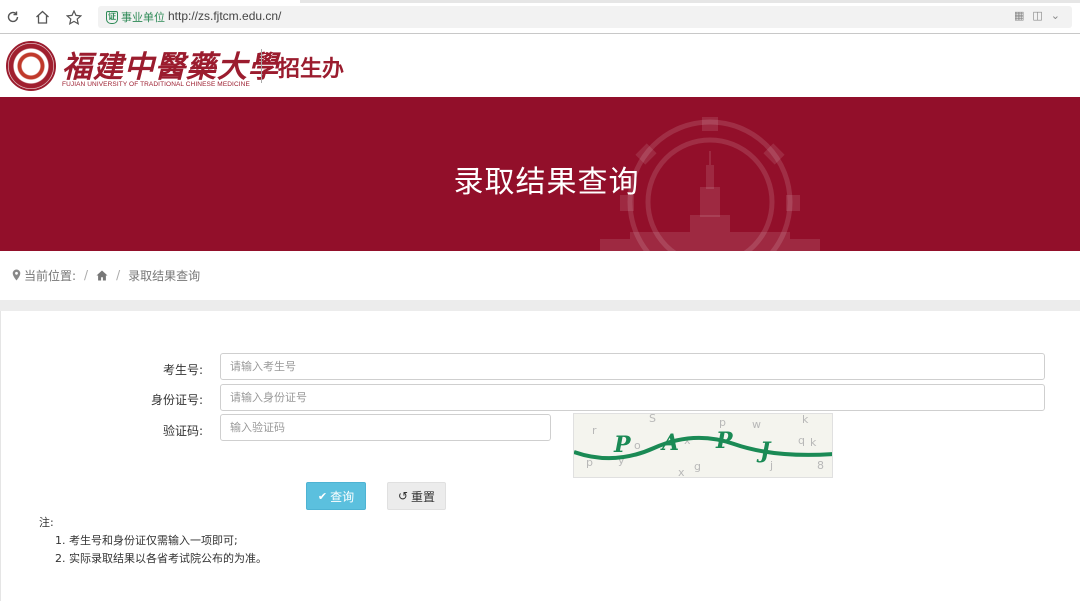 This screenshot has height=601, width=1080. Describe the element at coordinates (681, 472) in the screenshot. I see `svg-text: x` at that location.